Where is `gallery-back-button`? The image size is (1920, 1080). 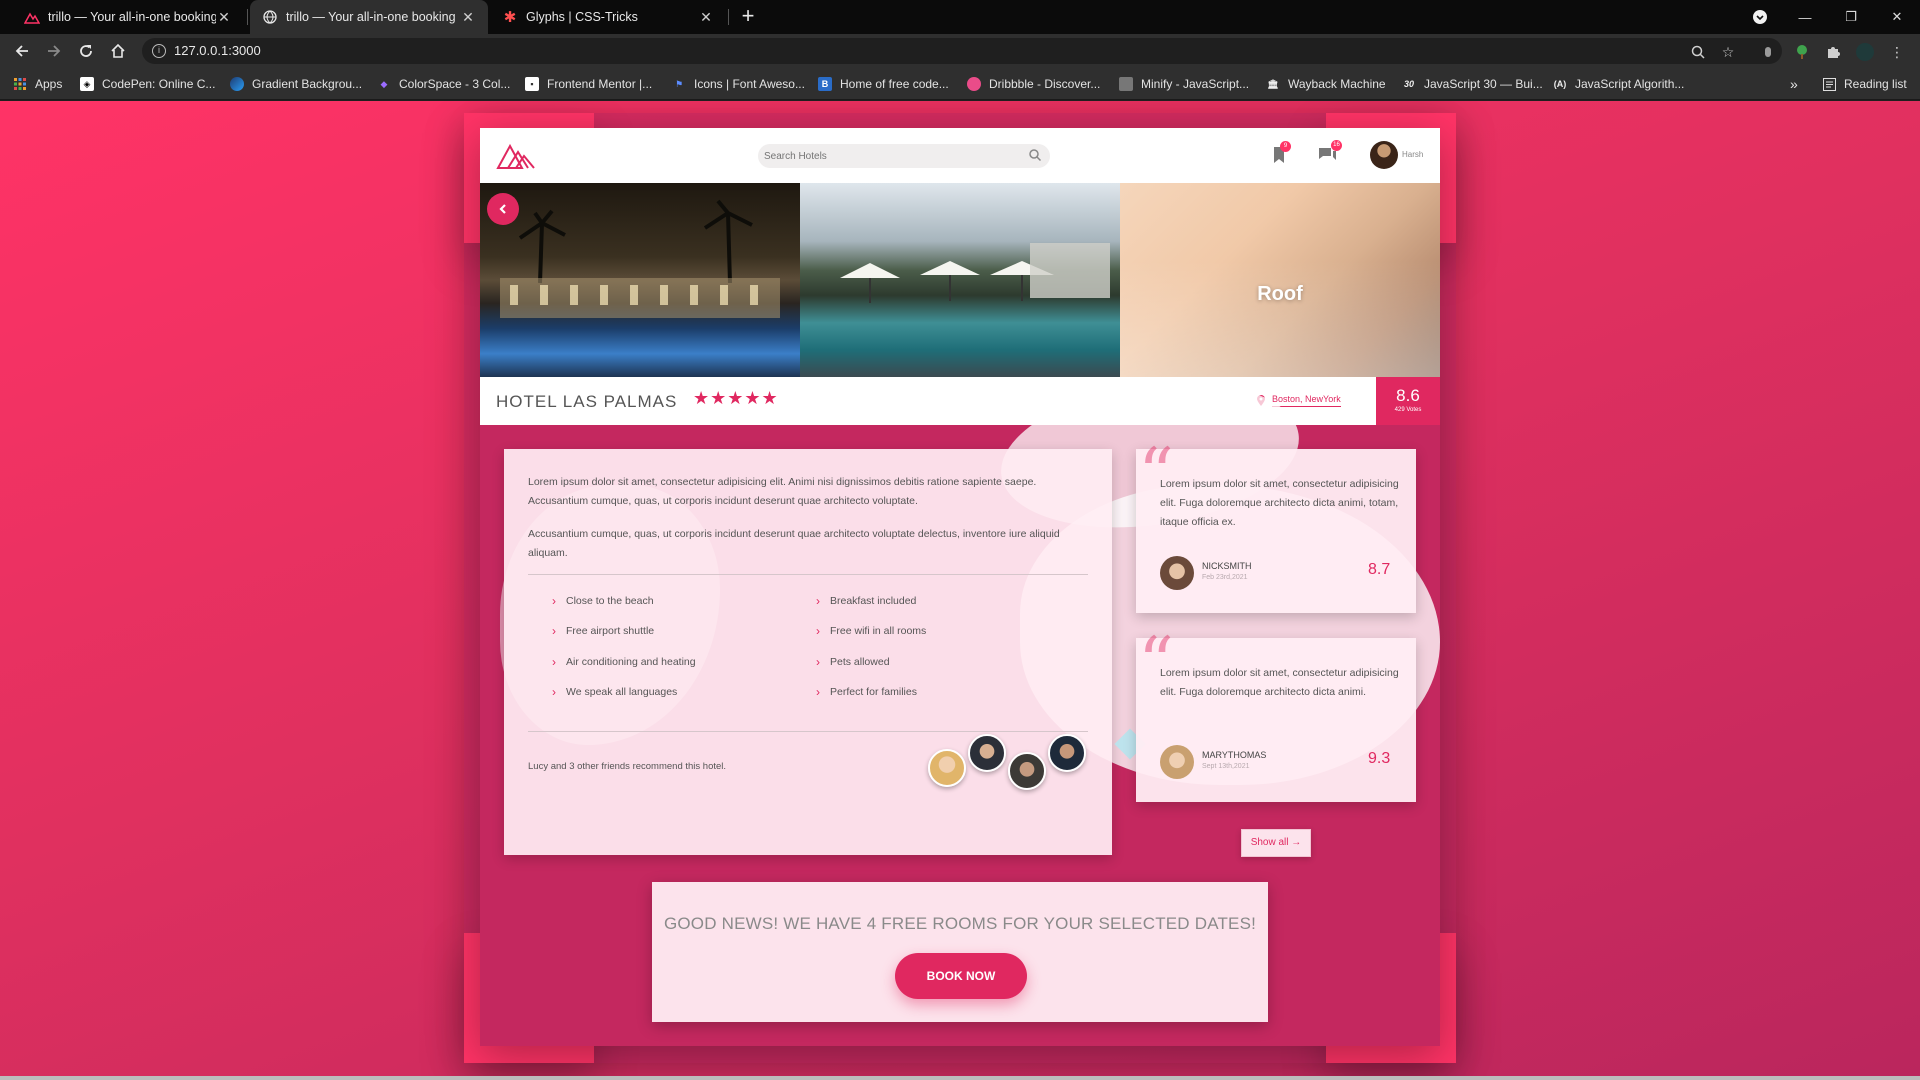 gallery-back-button is located at coordinates (503, 209).